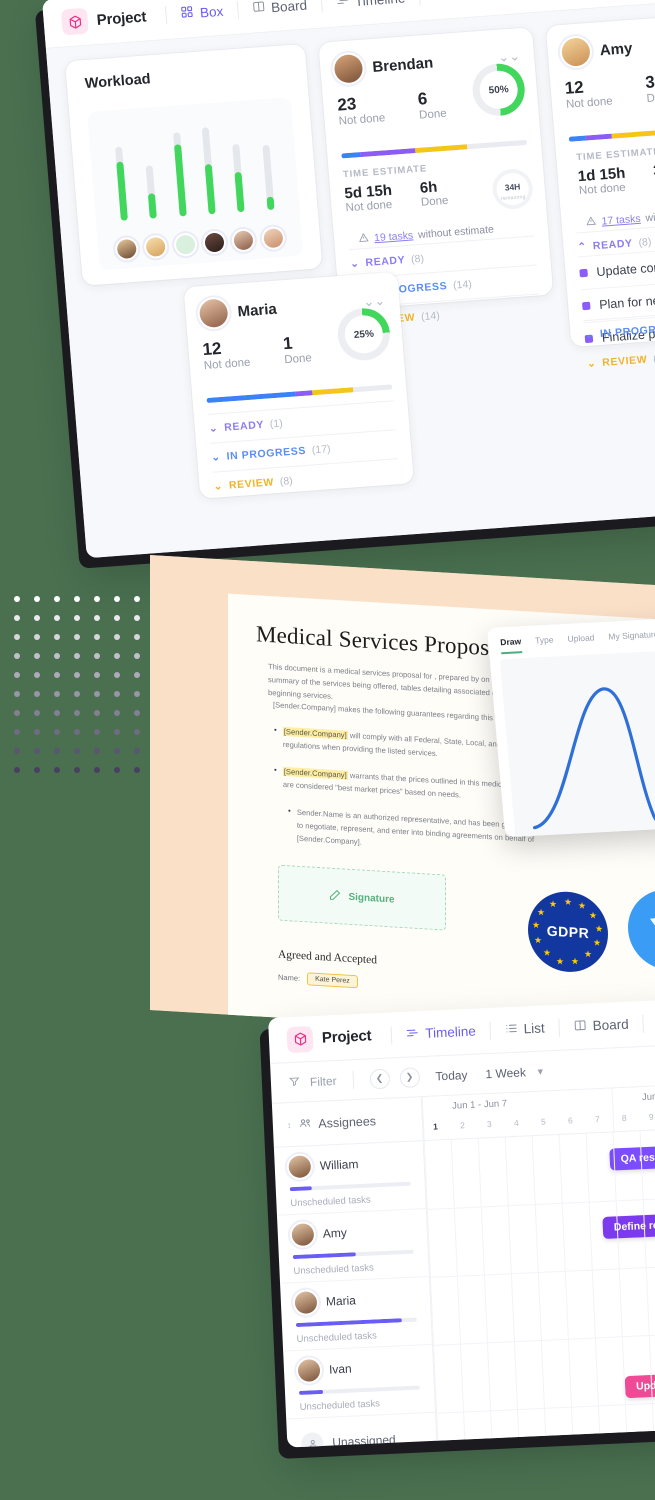  What do you see at coordinates (611, 1025) in the screenshot?
I see `tab-label: Board` at bounding box center [611, 1025].